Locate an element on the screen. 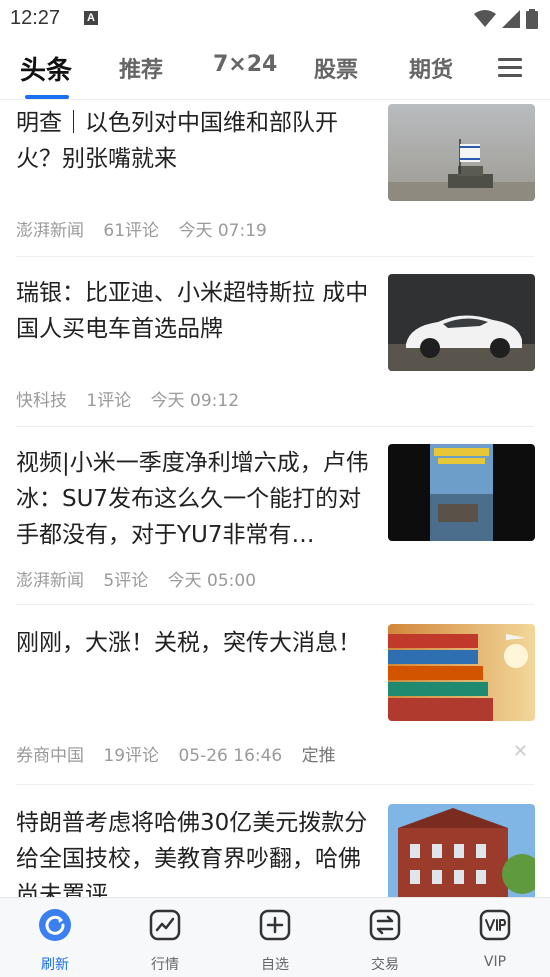 The image size is (550, 977). nav-refresh: 刷新 is located at coordinates (55, 941).